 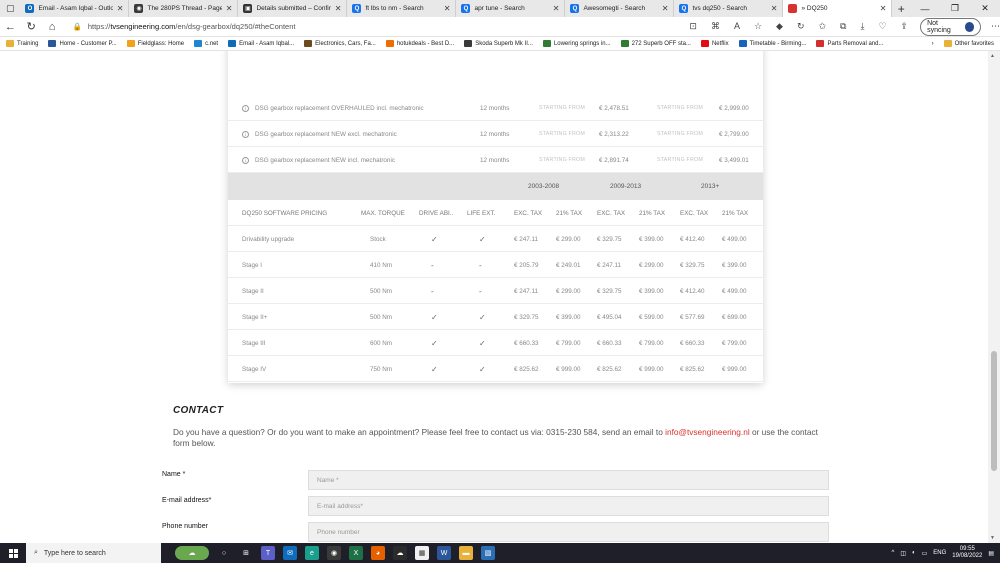 I want to click on notifications-icon: ▤, so click(x=991, y=553).